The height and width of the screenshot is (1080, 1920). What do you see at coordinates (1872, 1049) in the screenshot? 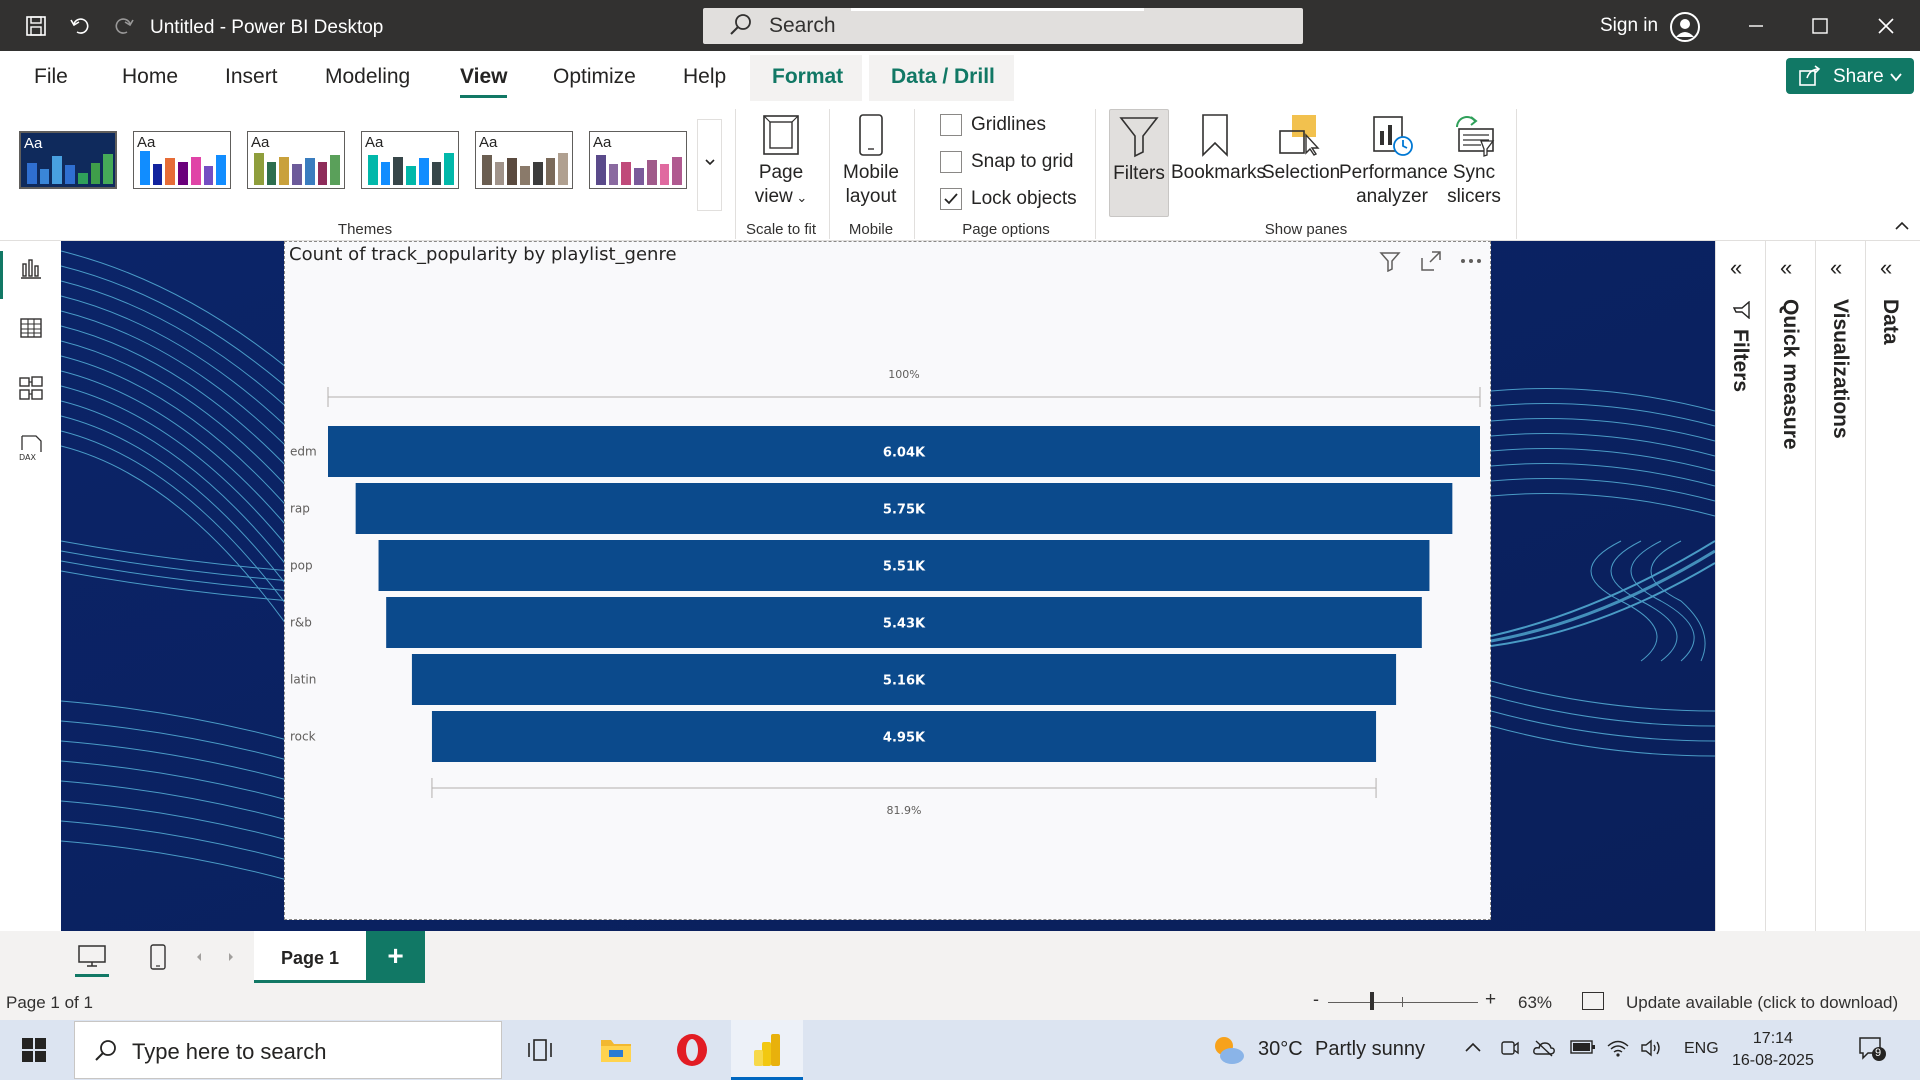
I see `notifications-icon: 9` at bounding box center [1872, 1049].